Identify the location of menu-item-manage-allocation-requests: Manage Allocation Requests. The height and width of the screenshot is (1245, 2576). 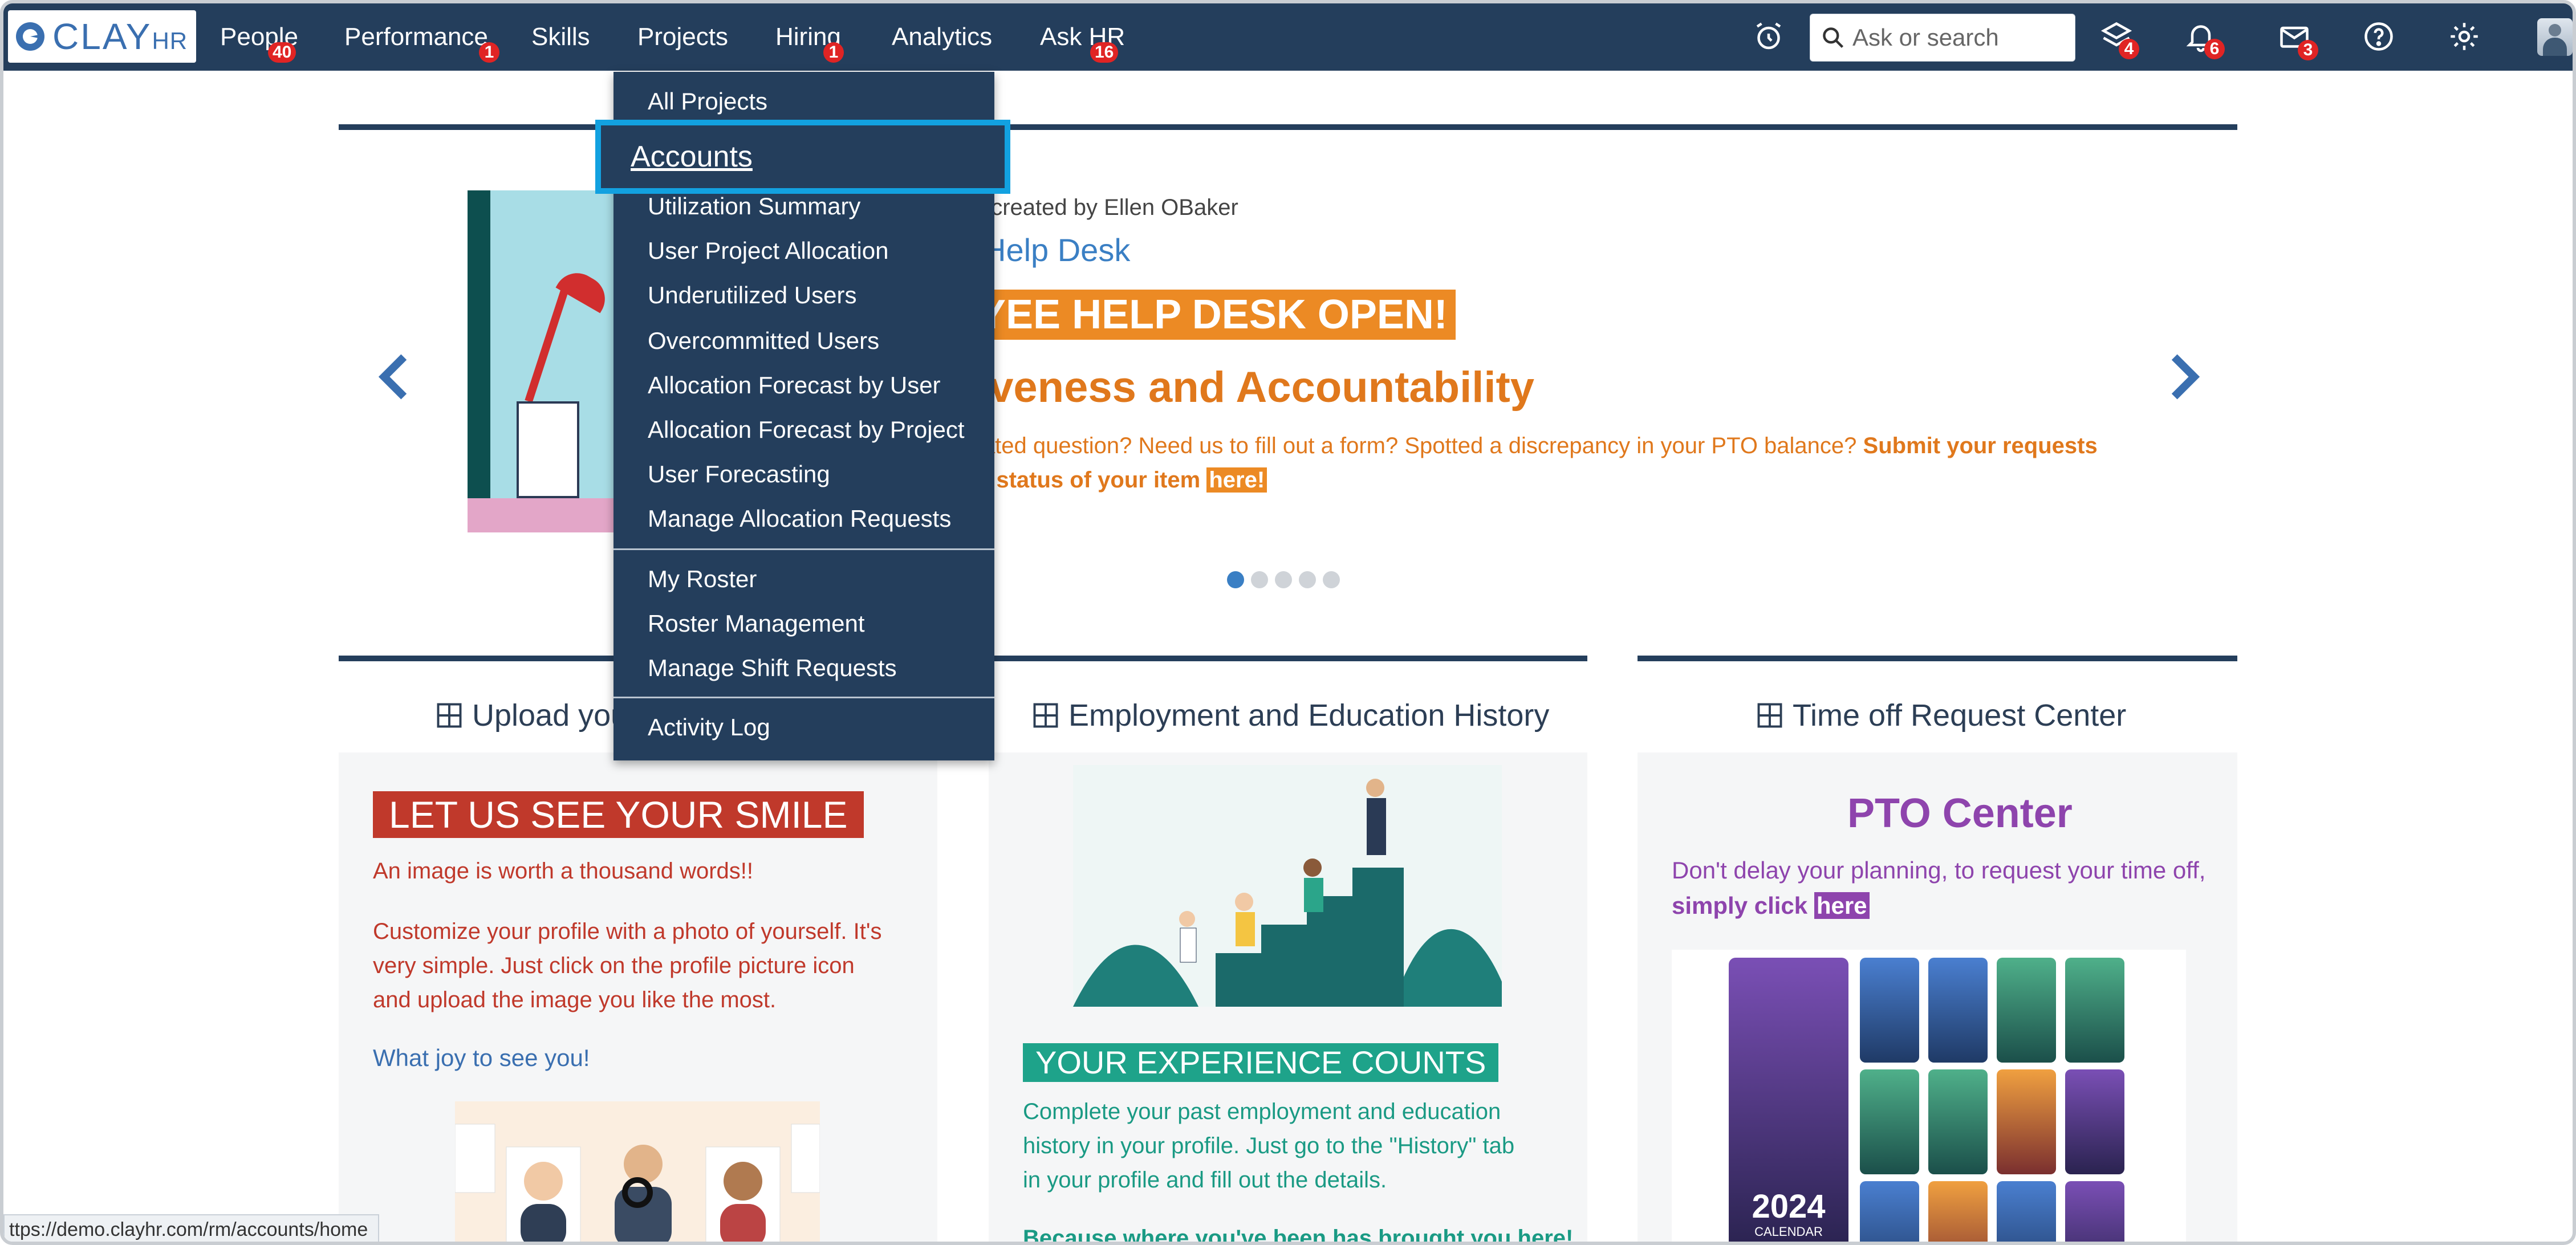
(799, 518).